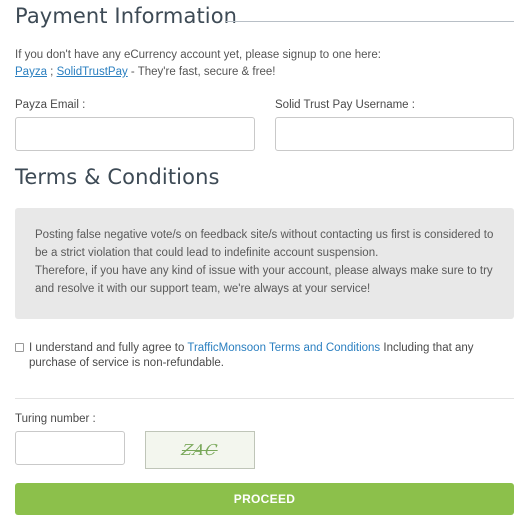 The height and width of the screenshot is (519, 529). I want to click on solidtrustpay-username-input, so click(394, 134).